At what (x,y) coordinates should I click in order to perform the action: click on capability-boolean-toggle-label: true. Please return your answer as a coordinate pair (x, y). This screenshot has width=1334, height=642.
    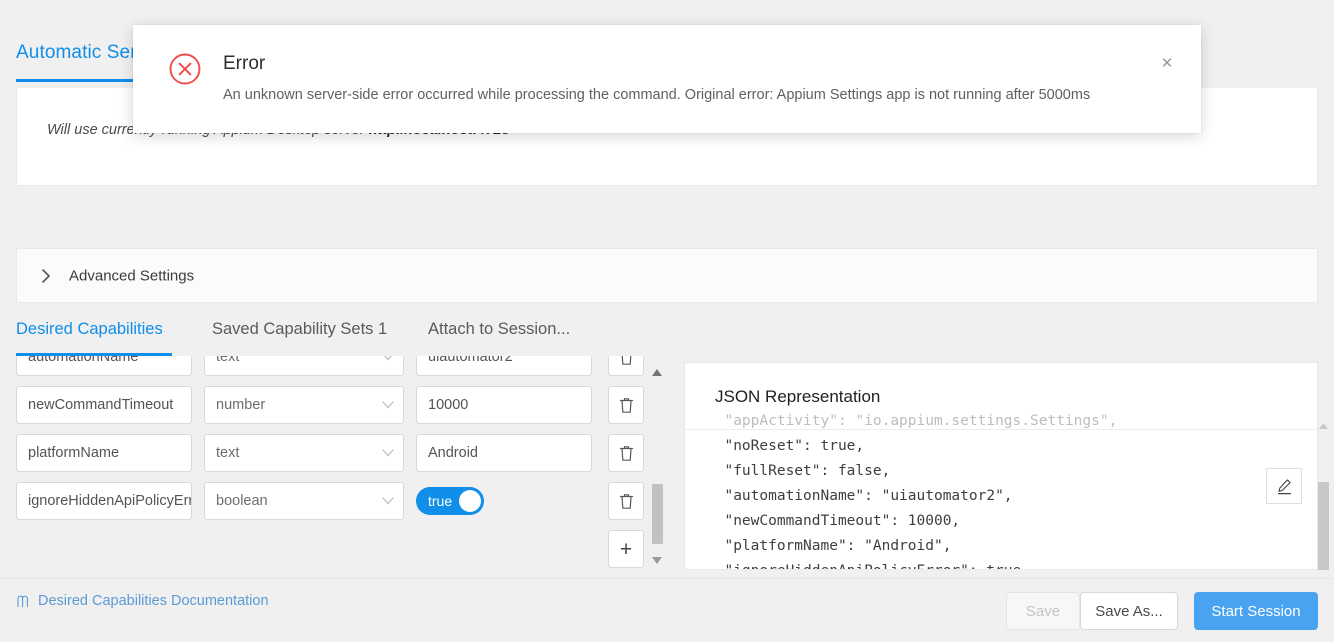
    Looking at the image, I should click on (440, 501).